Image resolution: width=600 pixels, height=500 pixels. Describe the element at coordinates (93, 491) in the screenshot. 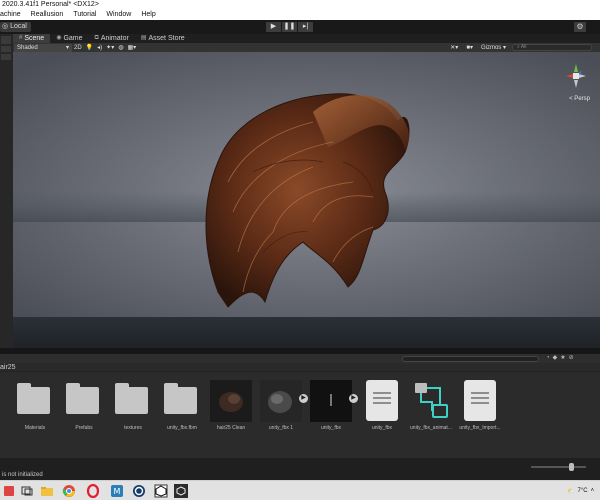

I see `opera-icon` at that location.